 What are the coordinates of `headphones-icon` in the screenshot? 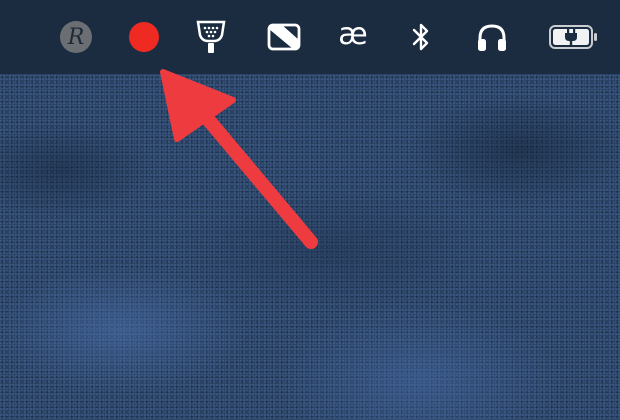 It's located at (492, 37).